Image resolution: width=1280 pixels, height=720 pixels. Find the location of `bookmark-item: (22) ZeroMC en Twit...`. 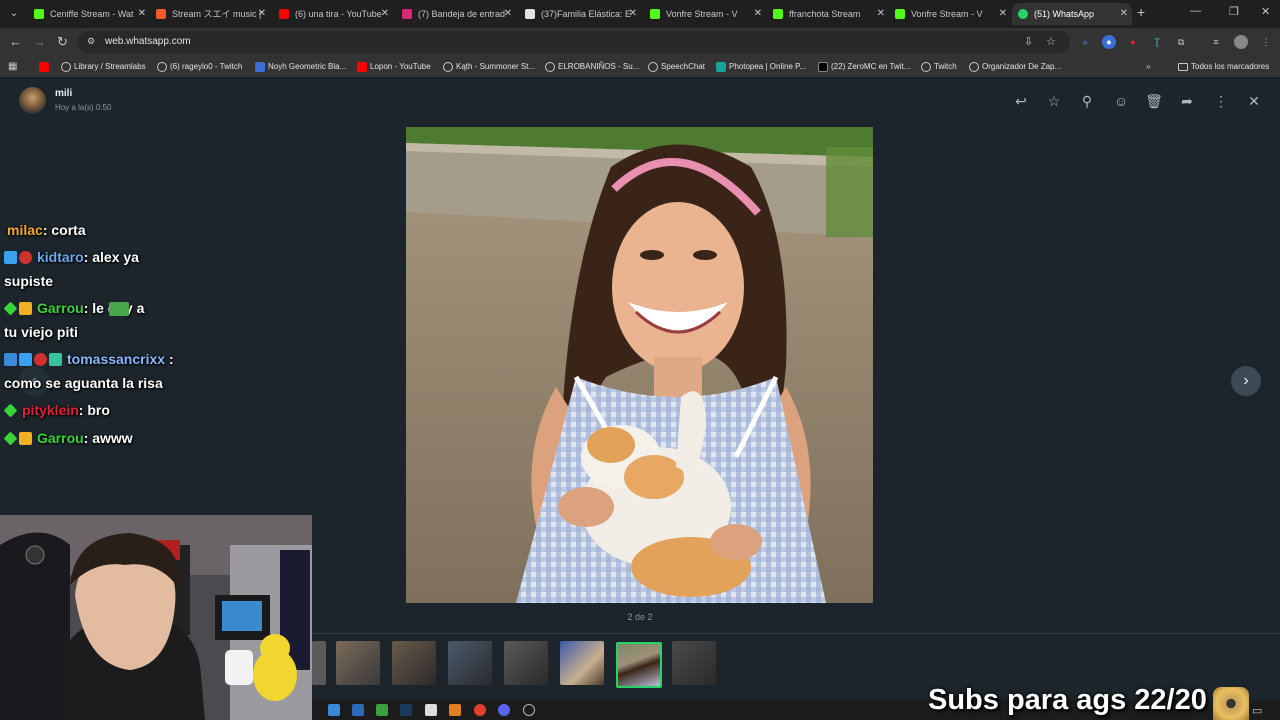

bookmark-item: (22) ZeroMC en Twit... is located at coordinates (864, 67).